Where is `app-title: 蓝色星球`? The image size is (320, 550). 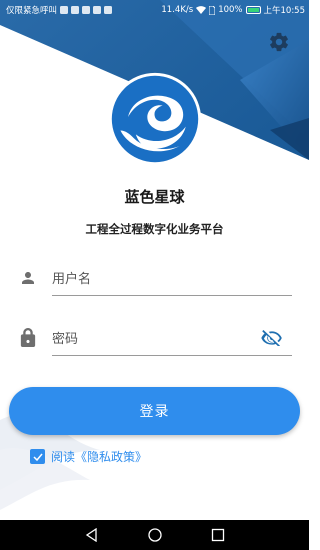 app-title: 蓝色星球 is located at coordinates (154, 197).